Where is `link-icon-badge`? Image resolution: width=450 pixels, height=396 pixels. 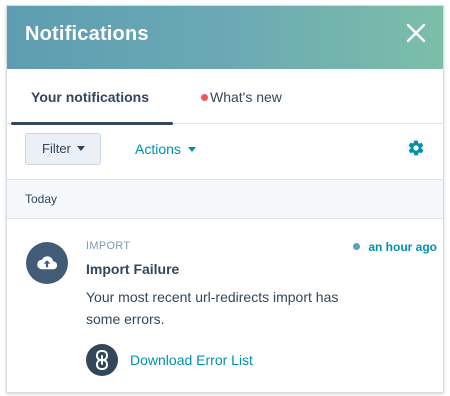
link-icon-badge is located at coordinates (102, 360).